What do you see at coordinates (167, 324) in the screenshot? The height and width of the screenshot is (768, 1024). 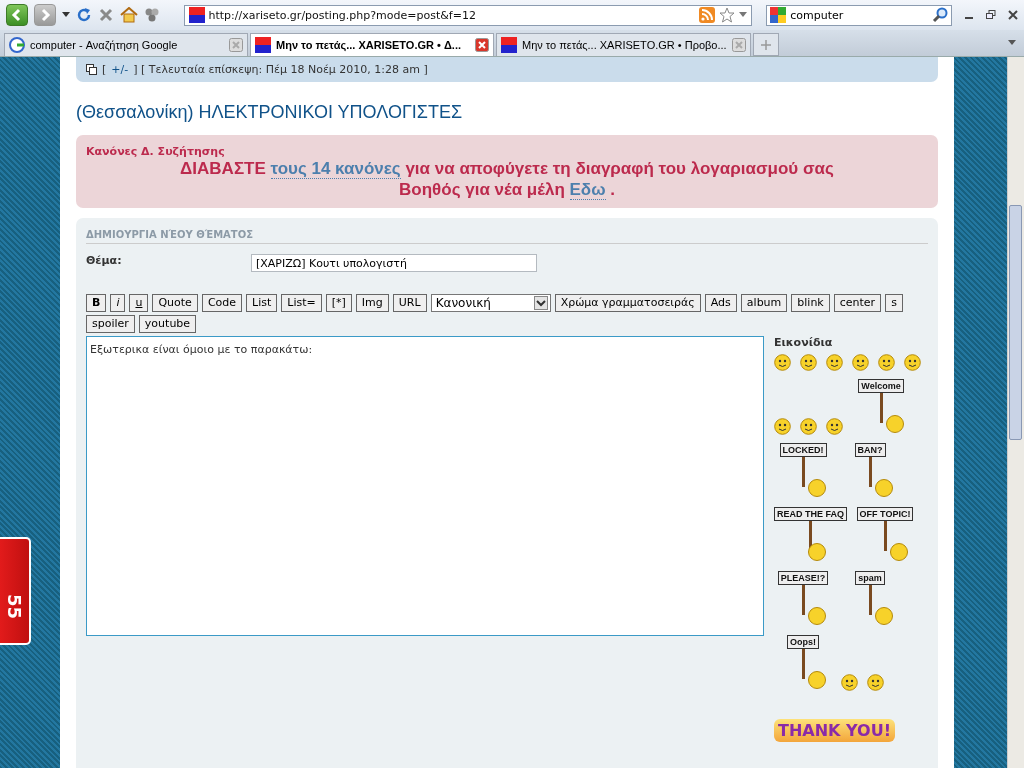 I see `format-button: youtube` at bounding box center [167, 324].